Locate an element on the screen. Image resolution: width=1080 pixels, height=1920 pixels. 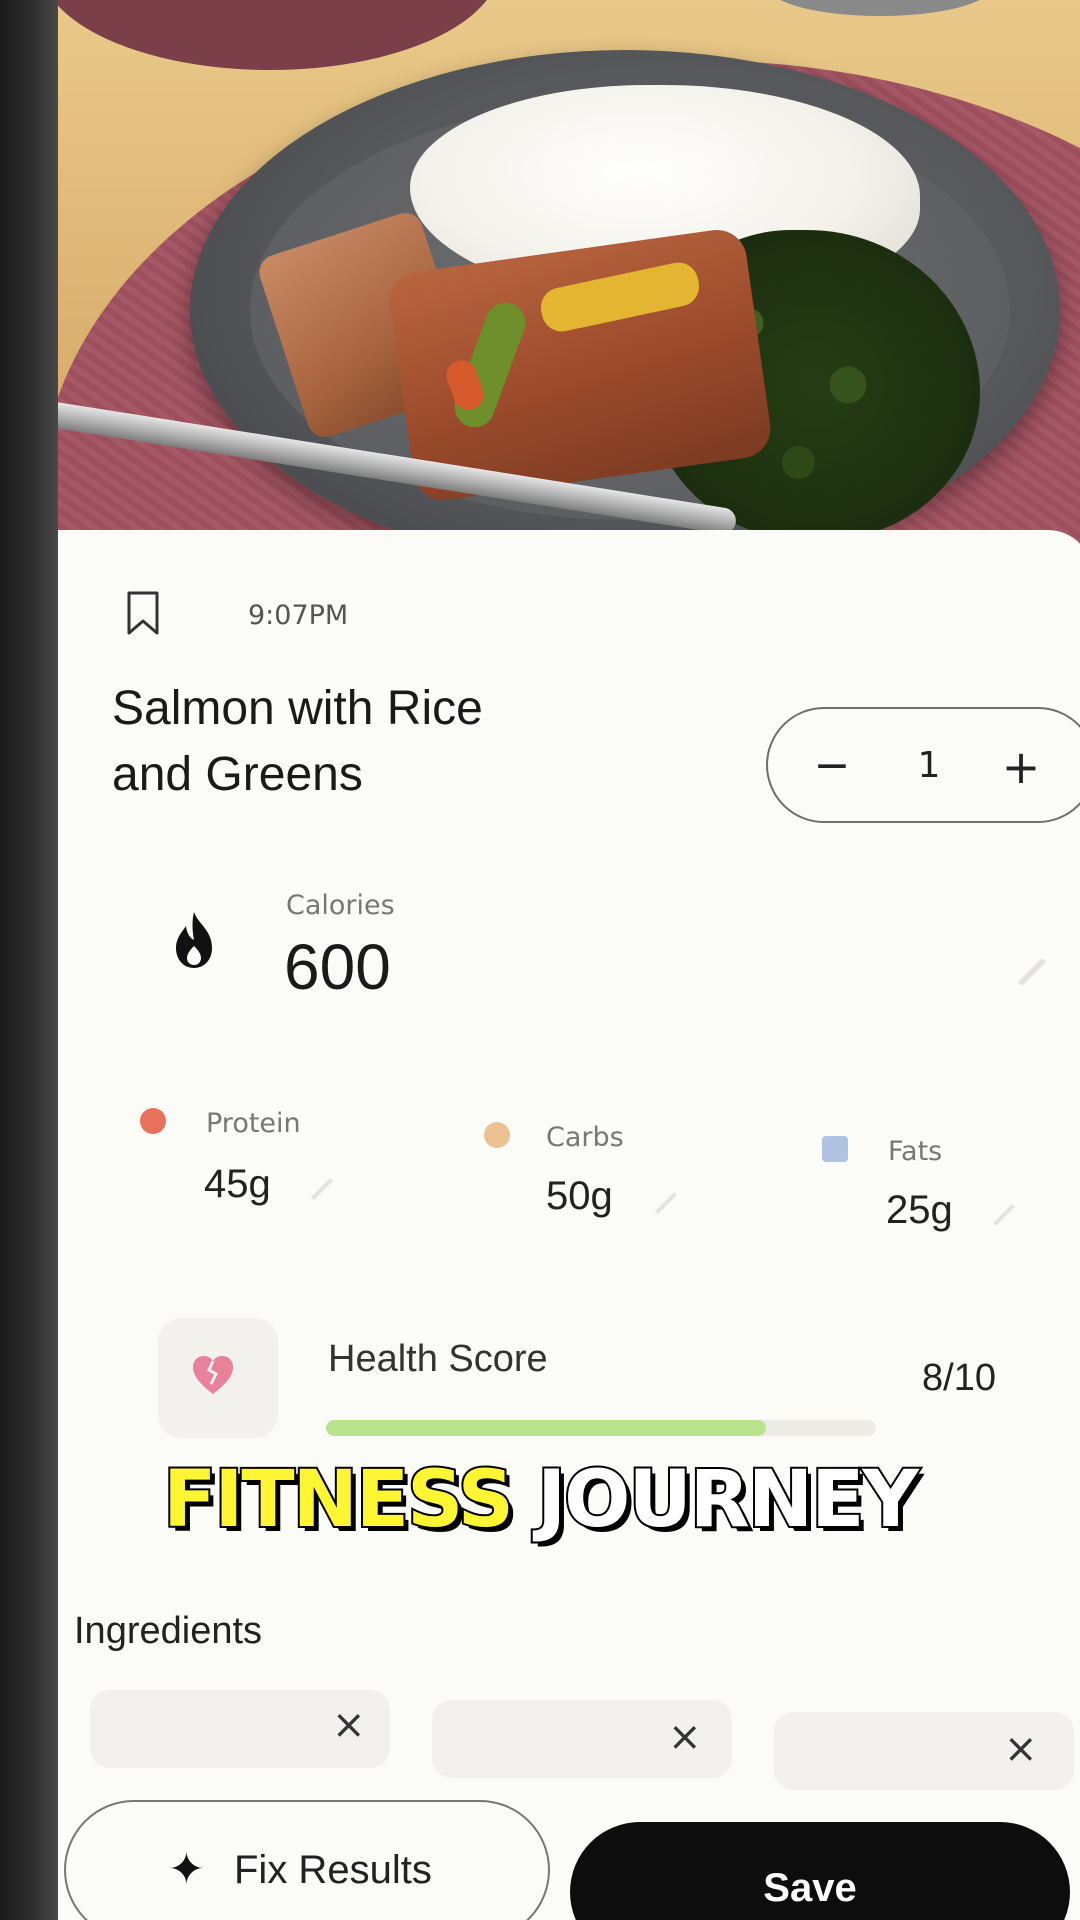
fats-label: Fats is located at coordinates (915, 1151).